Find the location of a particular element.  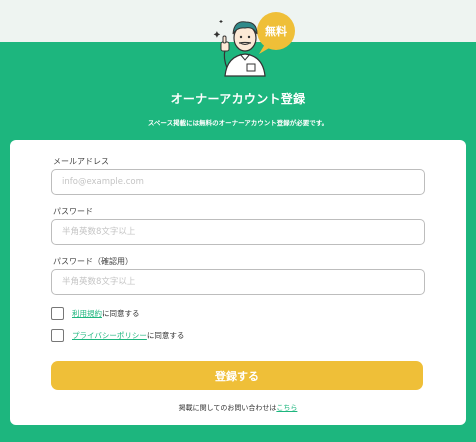

email-label: メールアドレス is located at coordinates (81, 161).